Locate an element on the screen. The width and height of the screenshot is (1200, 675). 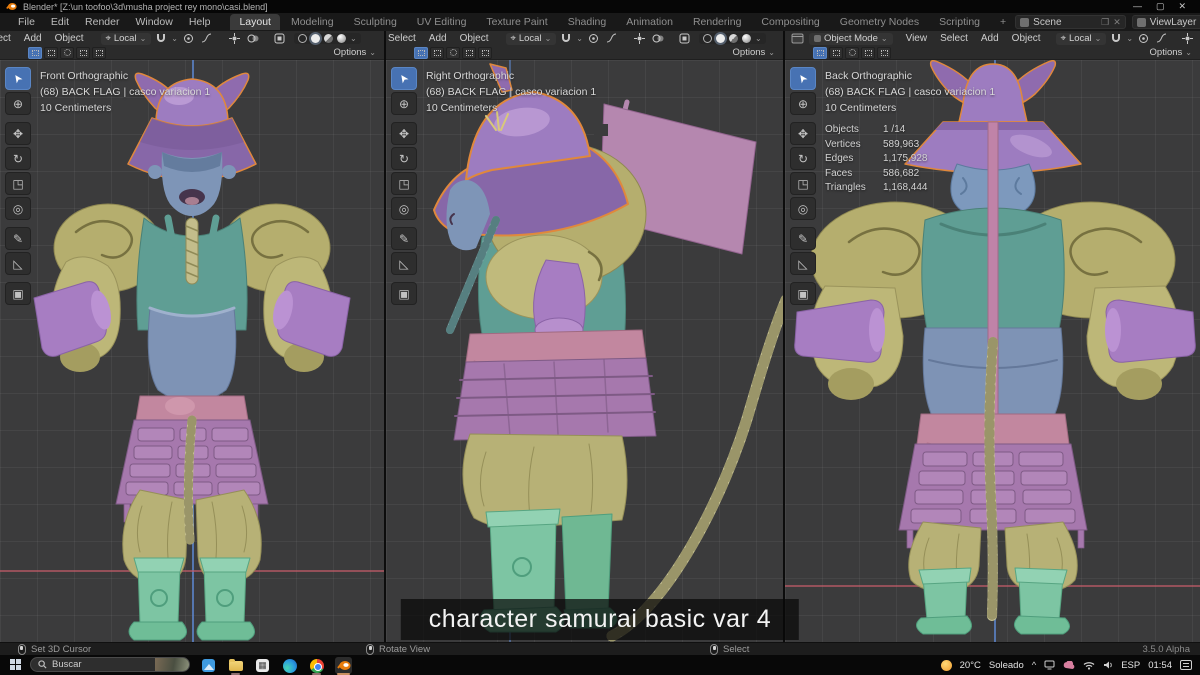
tab-texture-paint: Texture Paint is located at coordinates (516, 22).